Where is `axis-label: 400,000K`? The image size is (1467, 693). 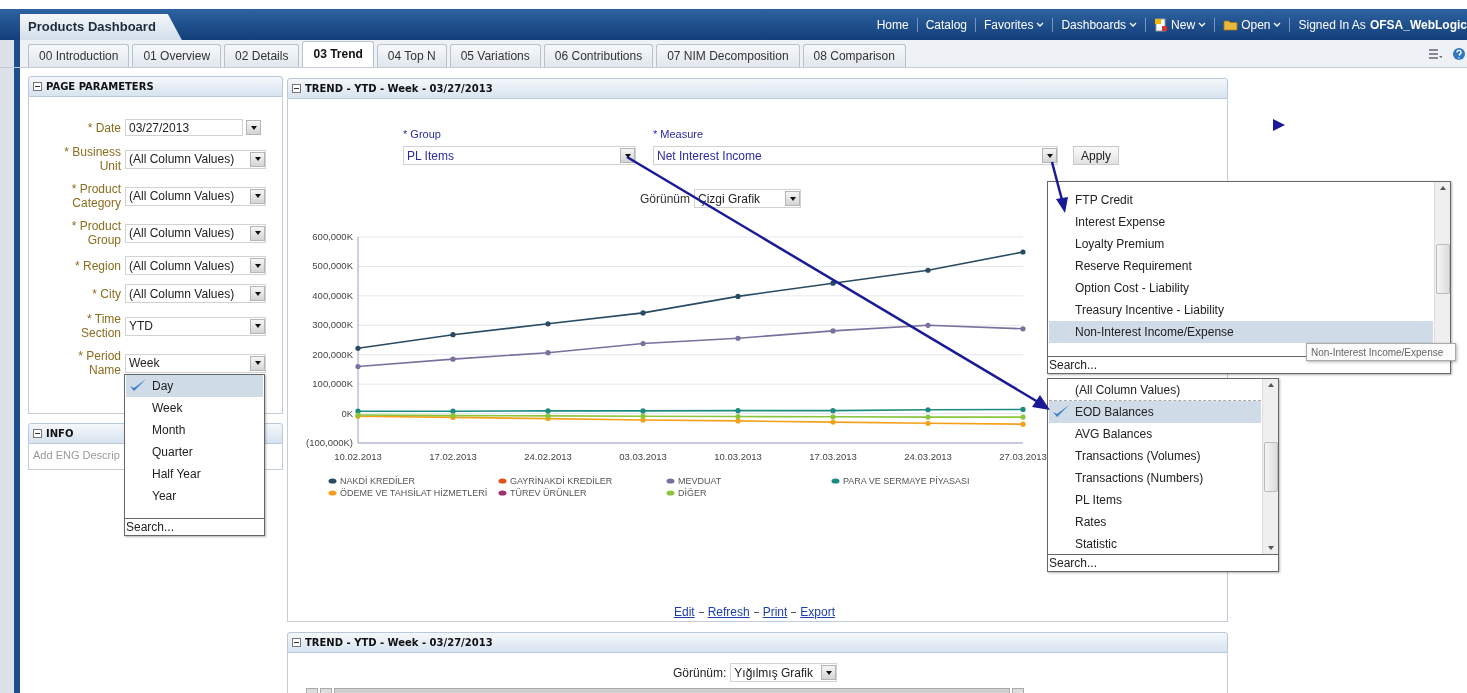
axis-label: 400,000K is located at coordinates (332, 295).